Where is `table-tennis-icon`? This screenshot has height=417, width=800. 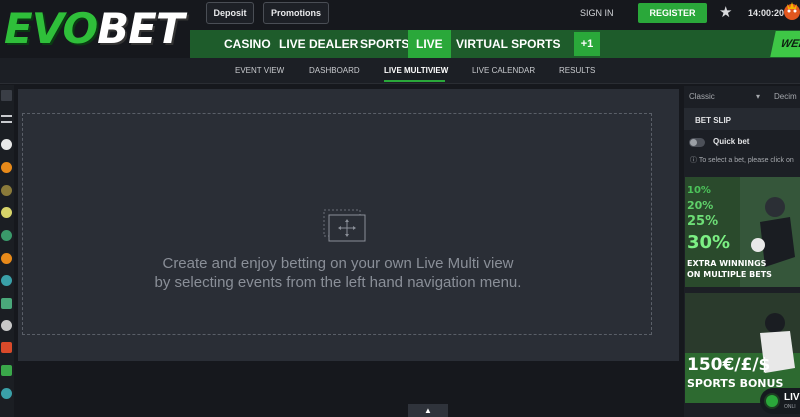
table-tennis-icon is located at coordinates (6, 303).